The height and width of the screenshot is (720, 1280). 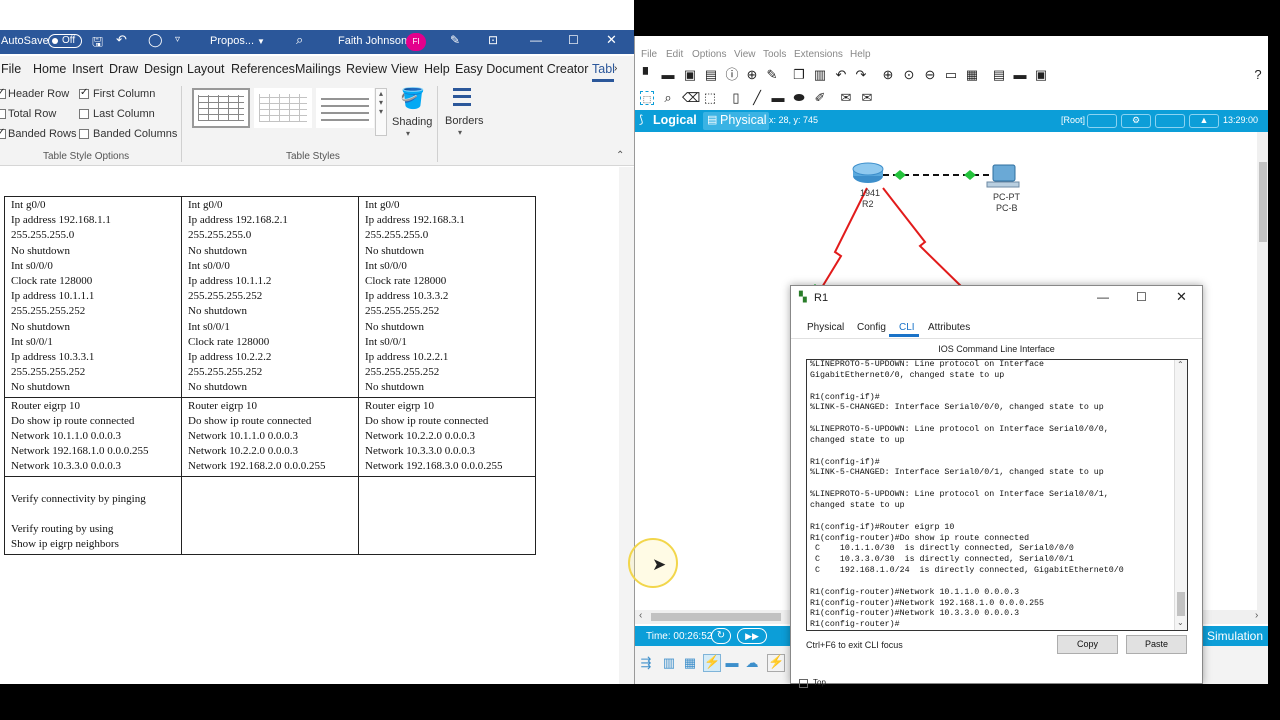 I want to click on search-icon: ⌕, so click(x=299, y=40).